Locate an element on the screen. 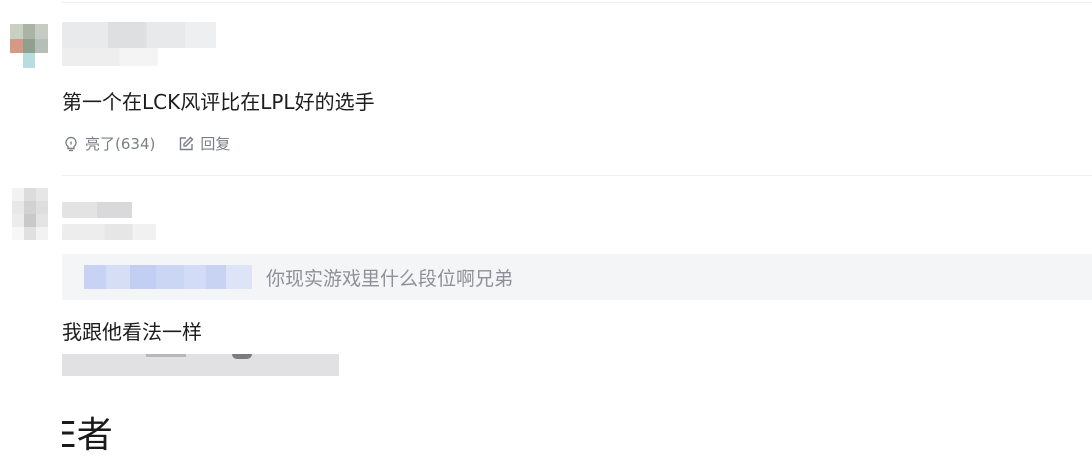 The height and width of the screenshot is (469, 1092). quoted-username is located at coordinates (168, 277).